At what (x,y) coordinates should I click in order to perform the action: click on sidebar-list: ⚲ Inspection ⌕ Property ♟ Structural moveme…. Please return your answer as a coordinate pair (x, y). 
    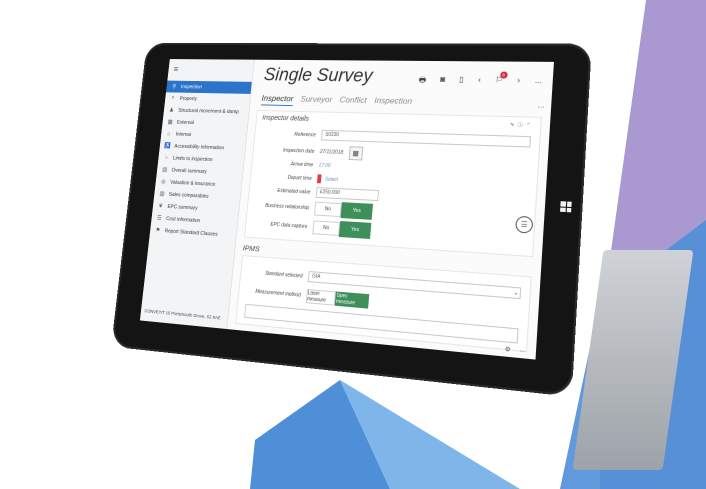
    Looking at the image, I should click on (201, 161).